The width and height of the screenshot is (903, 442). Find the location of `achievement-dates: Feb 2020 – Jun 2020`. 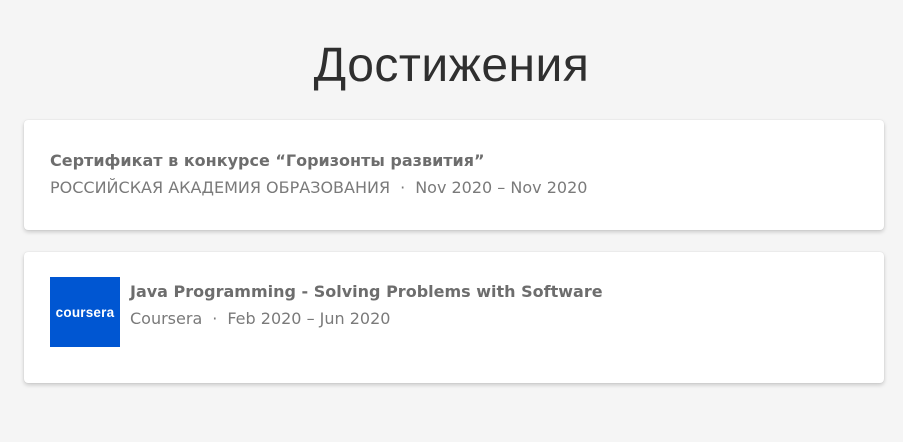

achievement-dates: Feb 2020 – Jun 2020 is located at coordinates (309, 318).